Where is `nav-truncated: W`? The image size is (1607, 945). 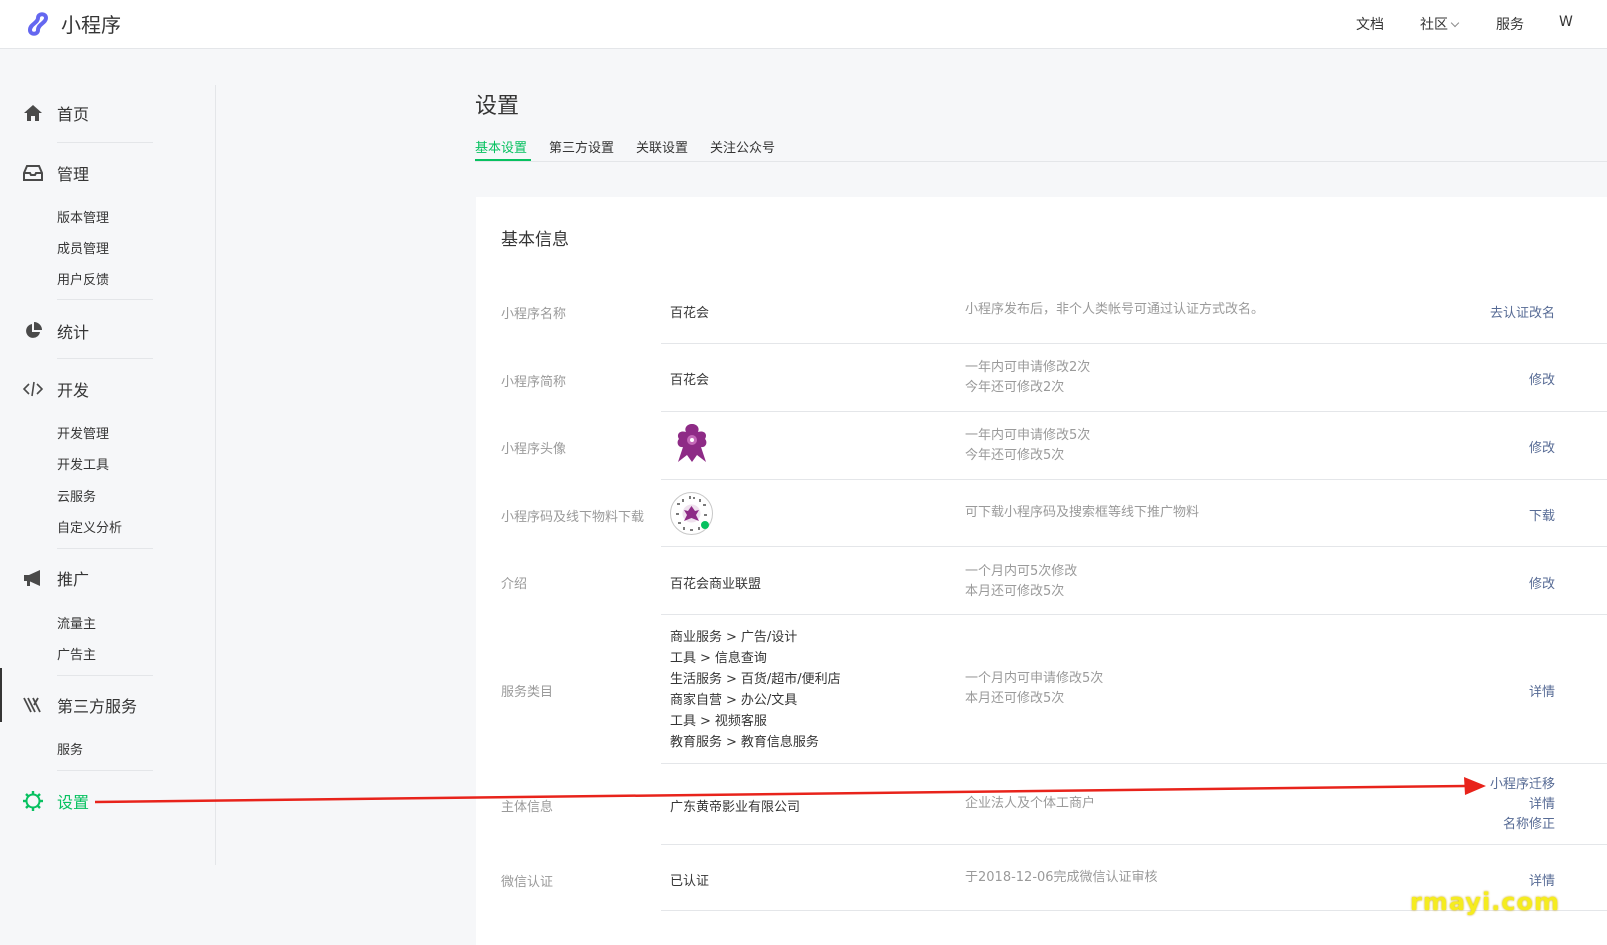
nav-truncated: W is located at coordinates (1566, 22).